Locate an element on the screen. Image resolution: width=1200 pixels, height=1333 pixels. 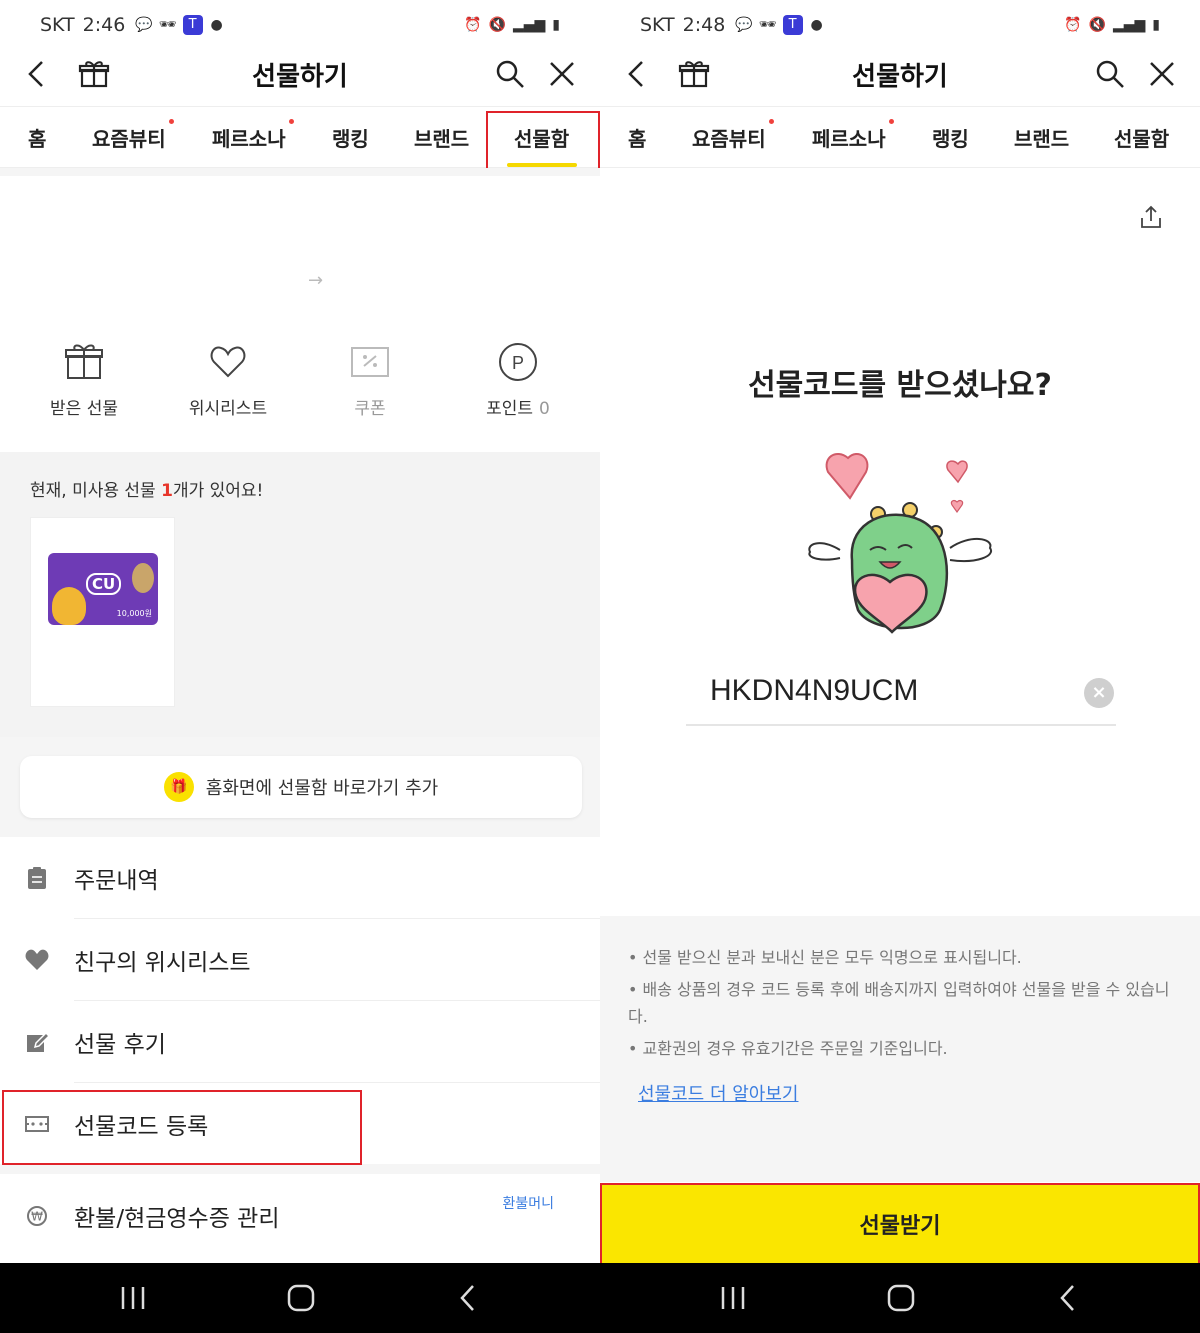
ticket-icon is located at coordinates (37, 1124).